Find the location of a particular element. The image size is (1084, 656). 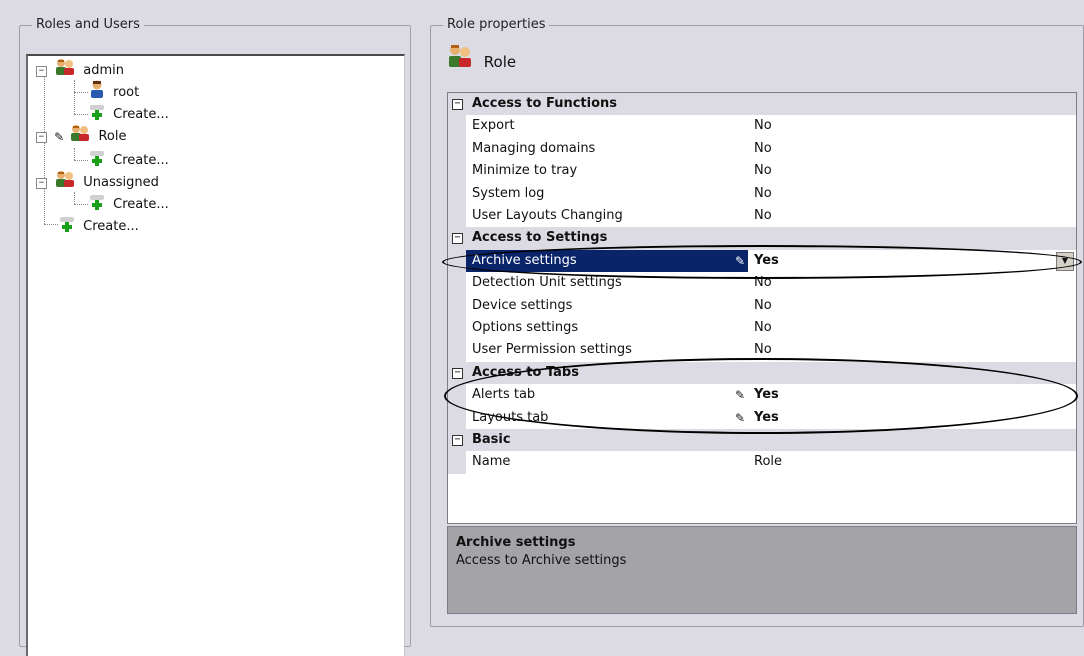

property-name: User Layouts Changing is located at coordinates (547, 215).